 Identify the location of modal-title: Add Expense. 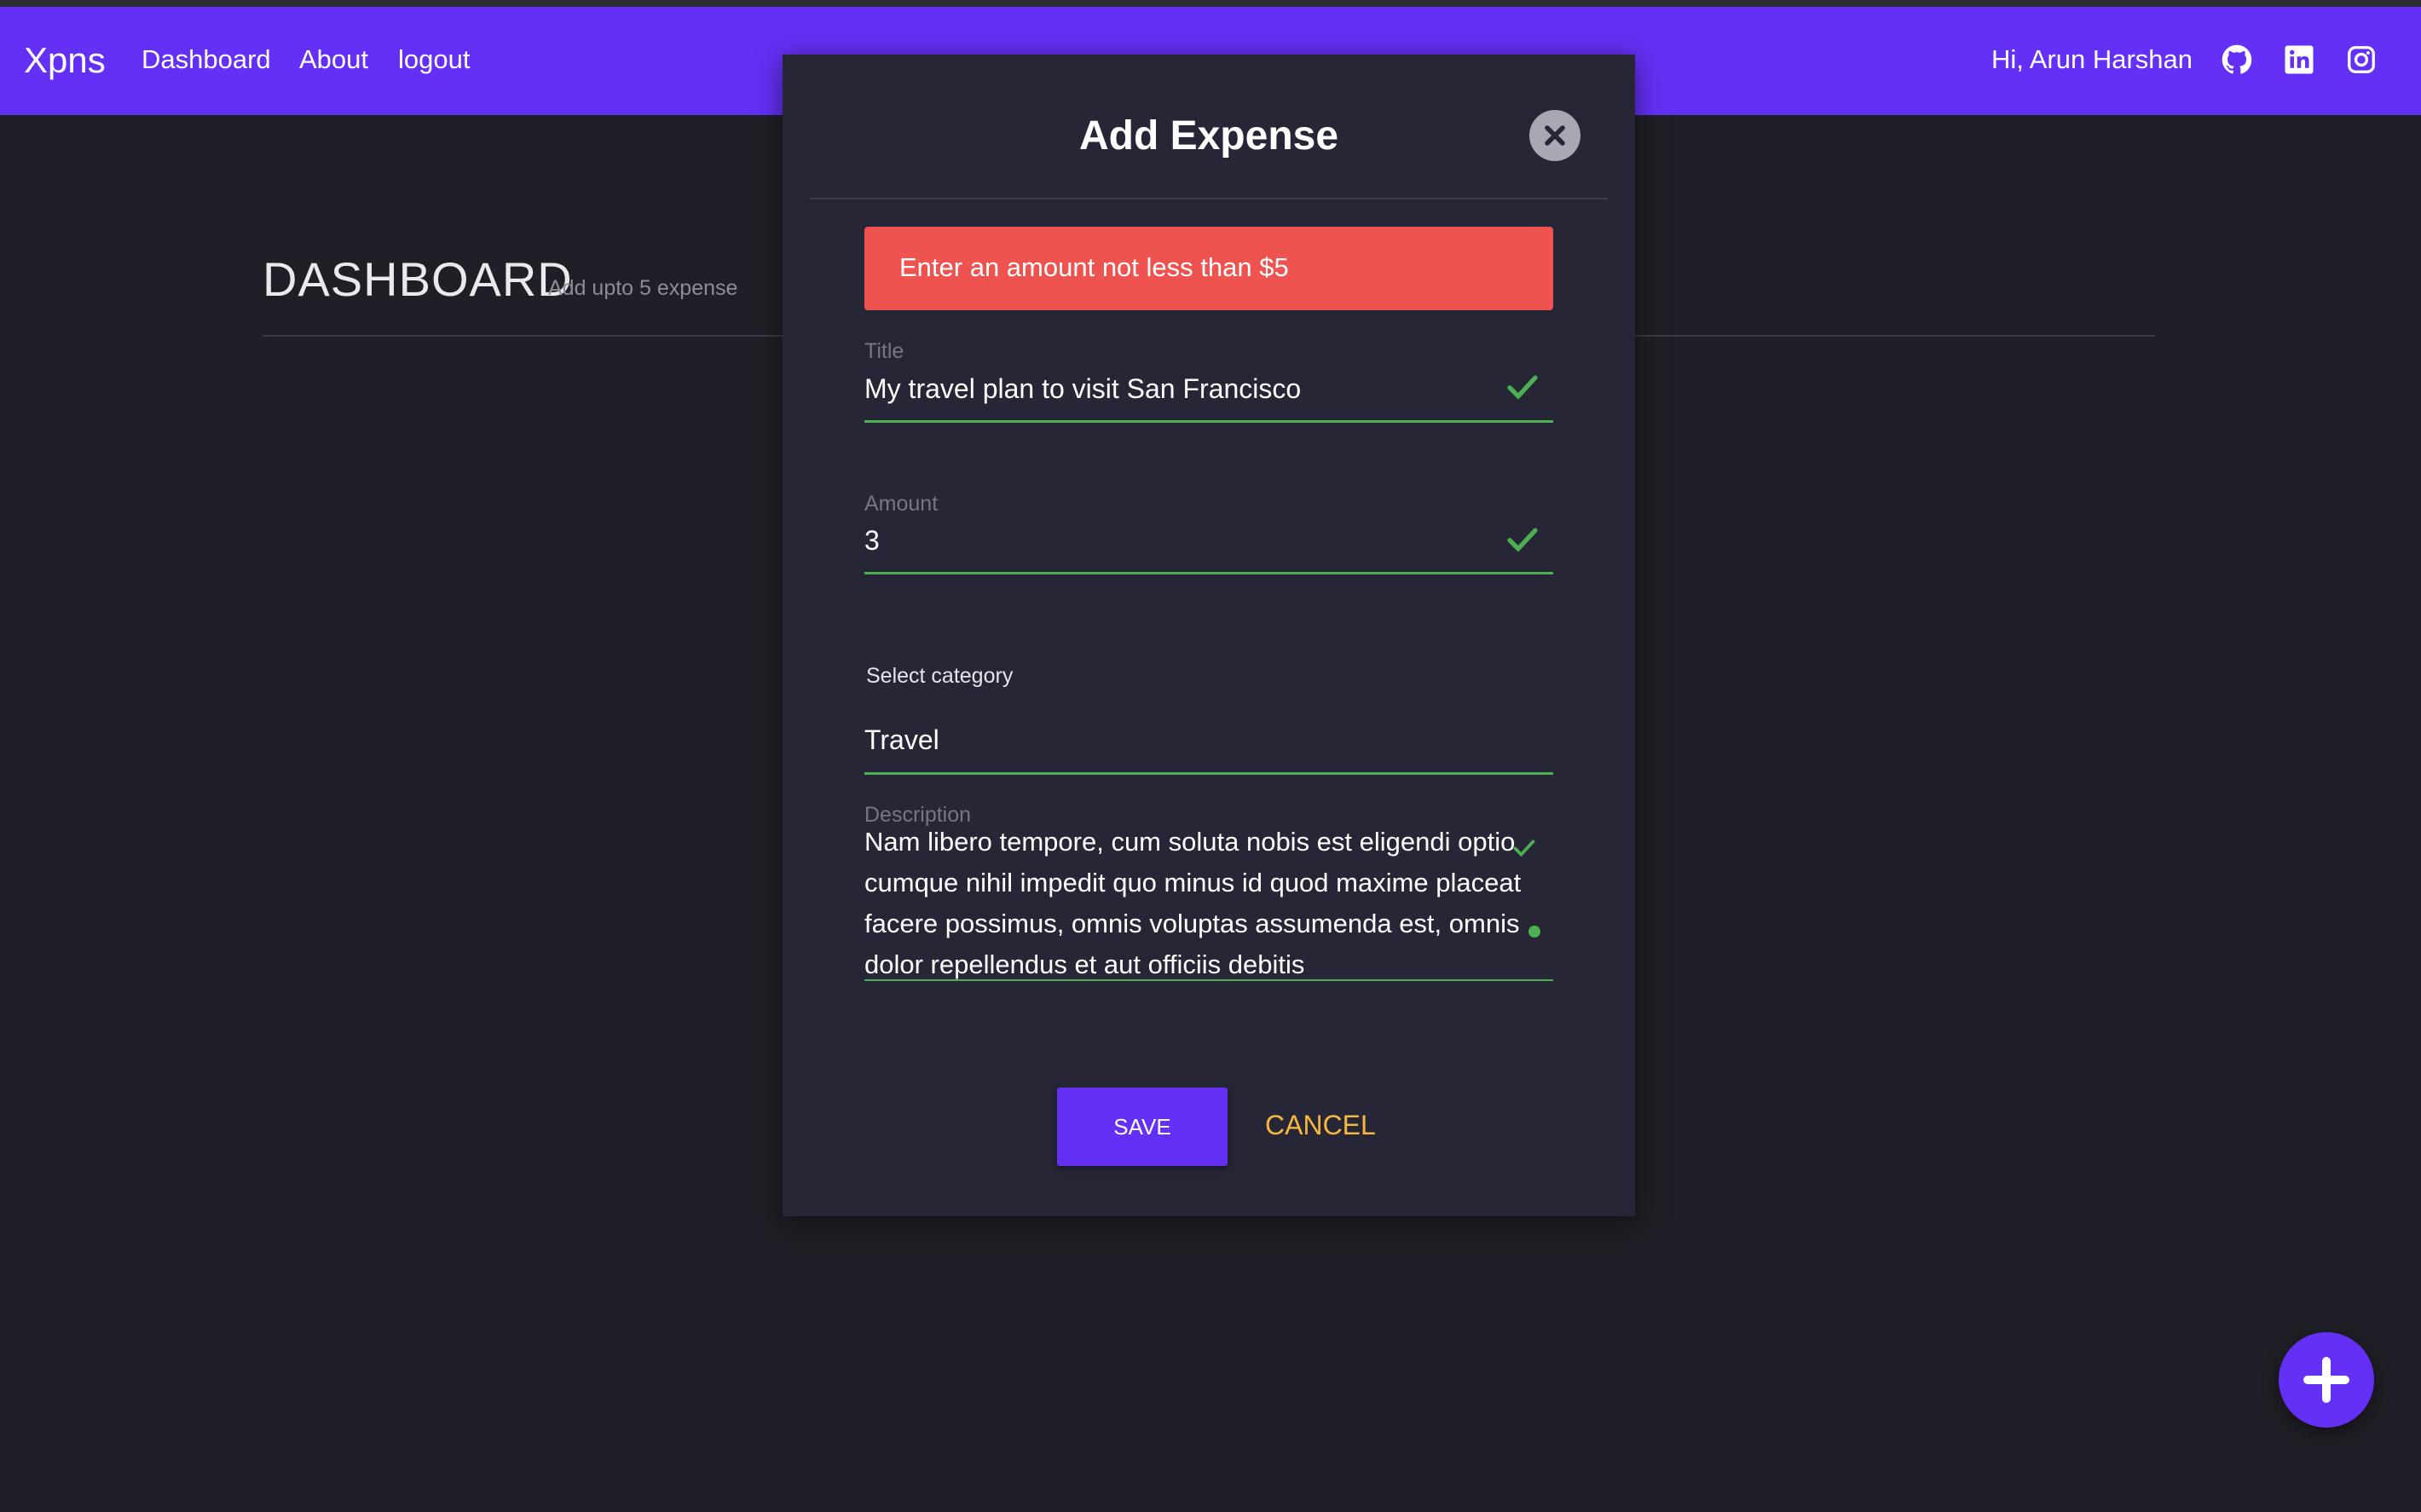
(1209, 136).